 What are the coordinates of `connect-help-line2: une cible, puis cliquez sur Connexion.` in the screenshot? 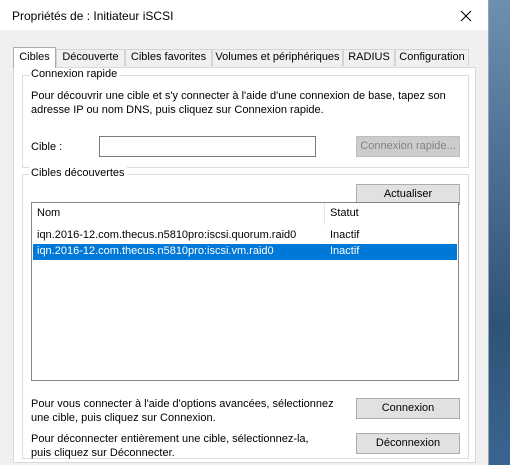 It's located at (123, 418).